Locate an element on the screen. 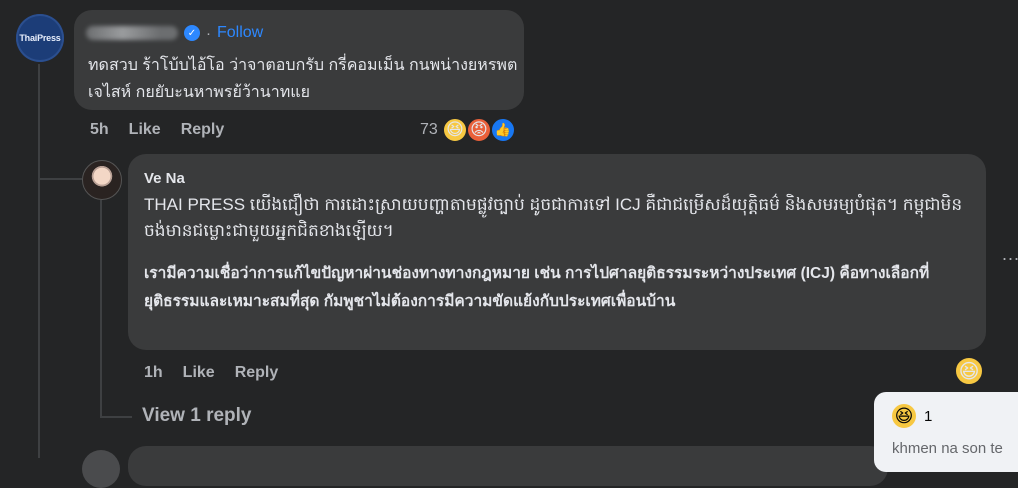 This screenshot has height=488, width=1018. comment-author-row: ✓ · Follow is located at coordinates (174, 33).